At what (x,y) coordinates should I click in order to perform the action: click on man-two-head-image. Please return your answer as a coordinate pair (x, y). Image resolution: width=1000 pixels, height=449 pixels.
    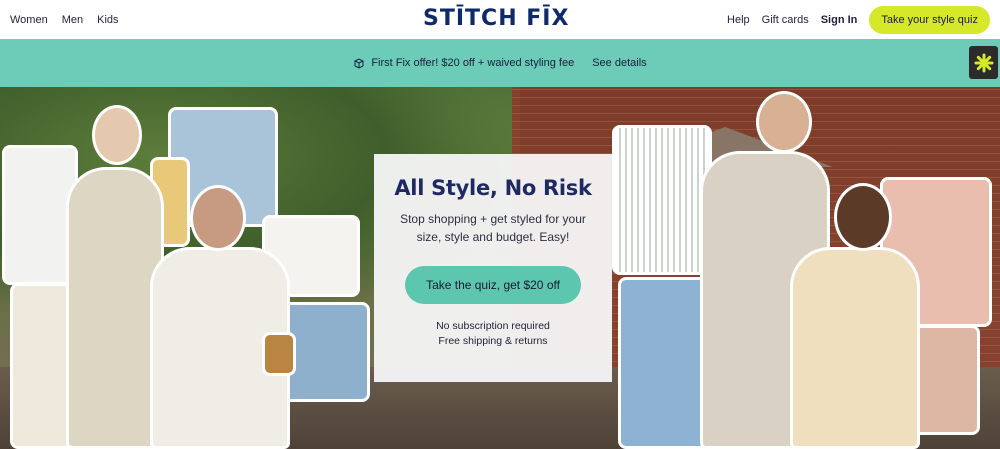
    Looking at the image, I should click on (863, 217).